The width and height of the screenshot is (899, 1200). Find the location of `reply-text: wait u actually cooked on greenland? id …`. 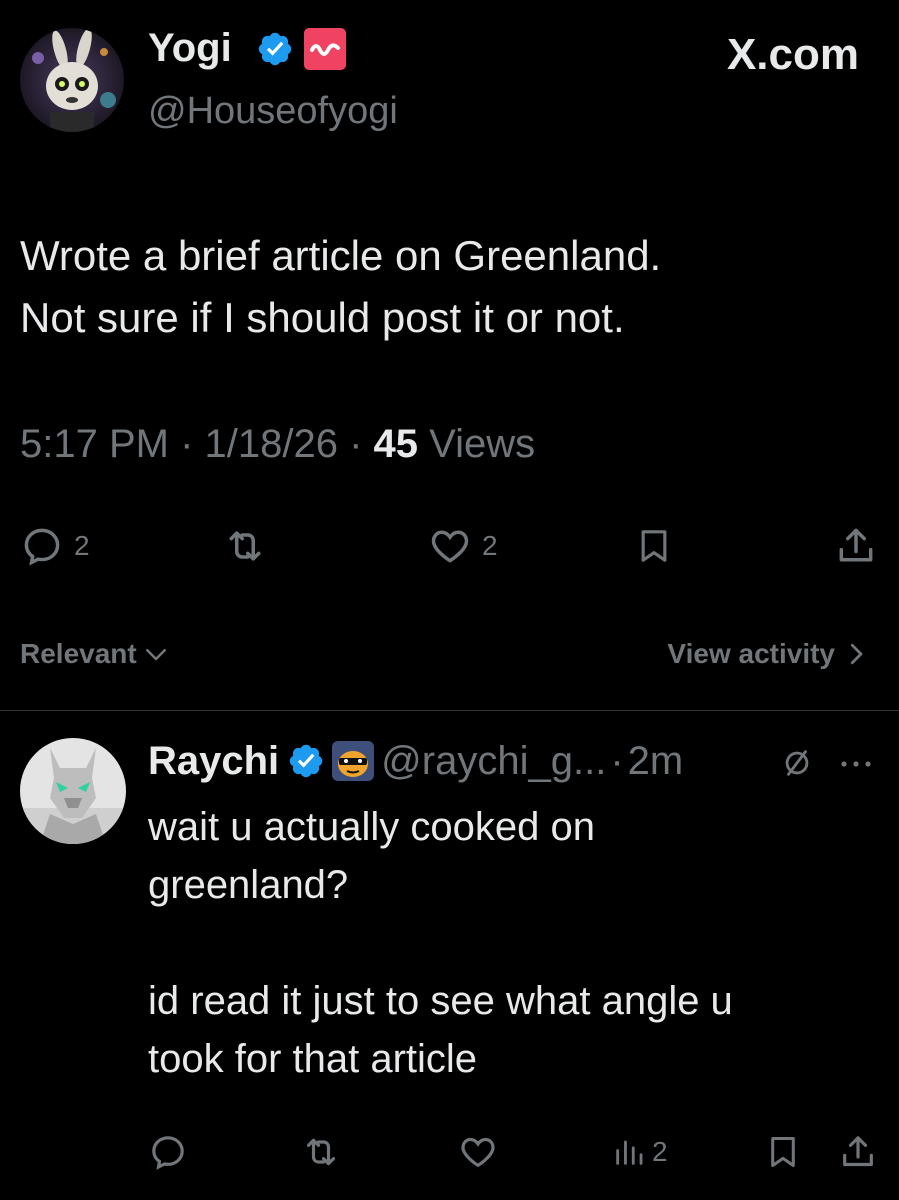

reply-text: wait u actually cooked on greenland? id … is located at coordinates (440, 943).